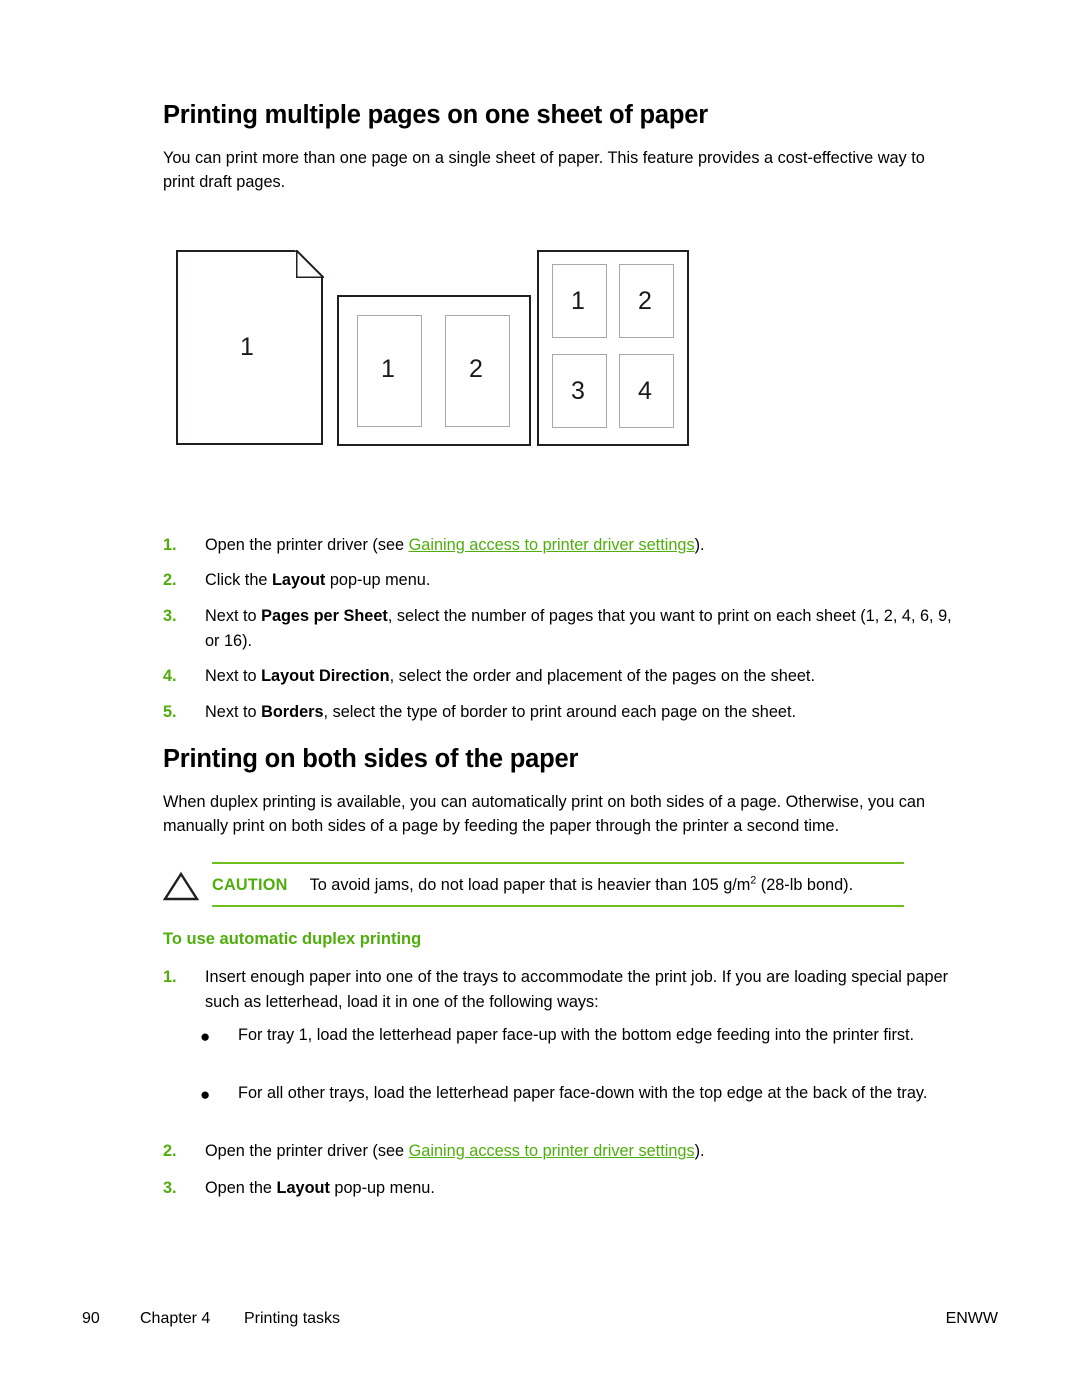 This screenshot has height=1397, width=1080. I want to click on caution-triangle-icon, so click(181, 886).